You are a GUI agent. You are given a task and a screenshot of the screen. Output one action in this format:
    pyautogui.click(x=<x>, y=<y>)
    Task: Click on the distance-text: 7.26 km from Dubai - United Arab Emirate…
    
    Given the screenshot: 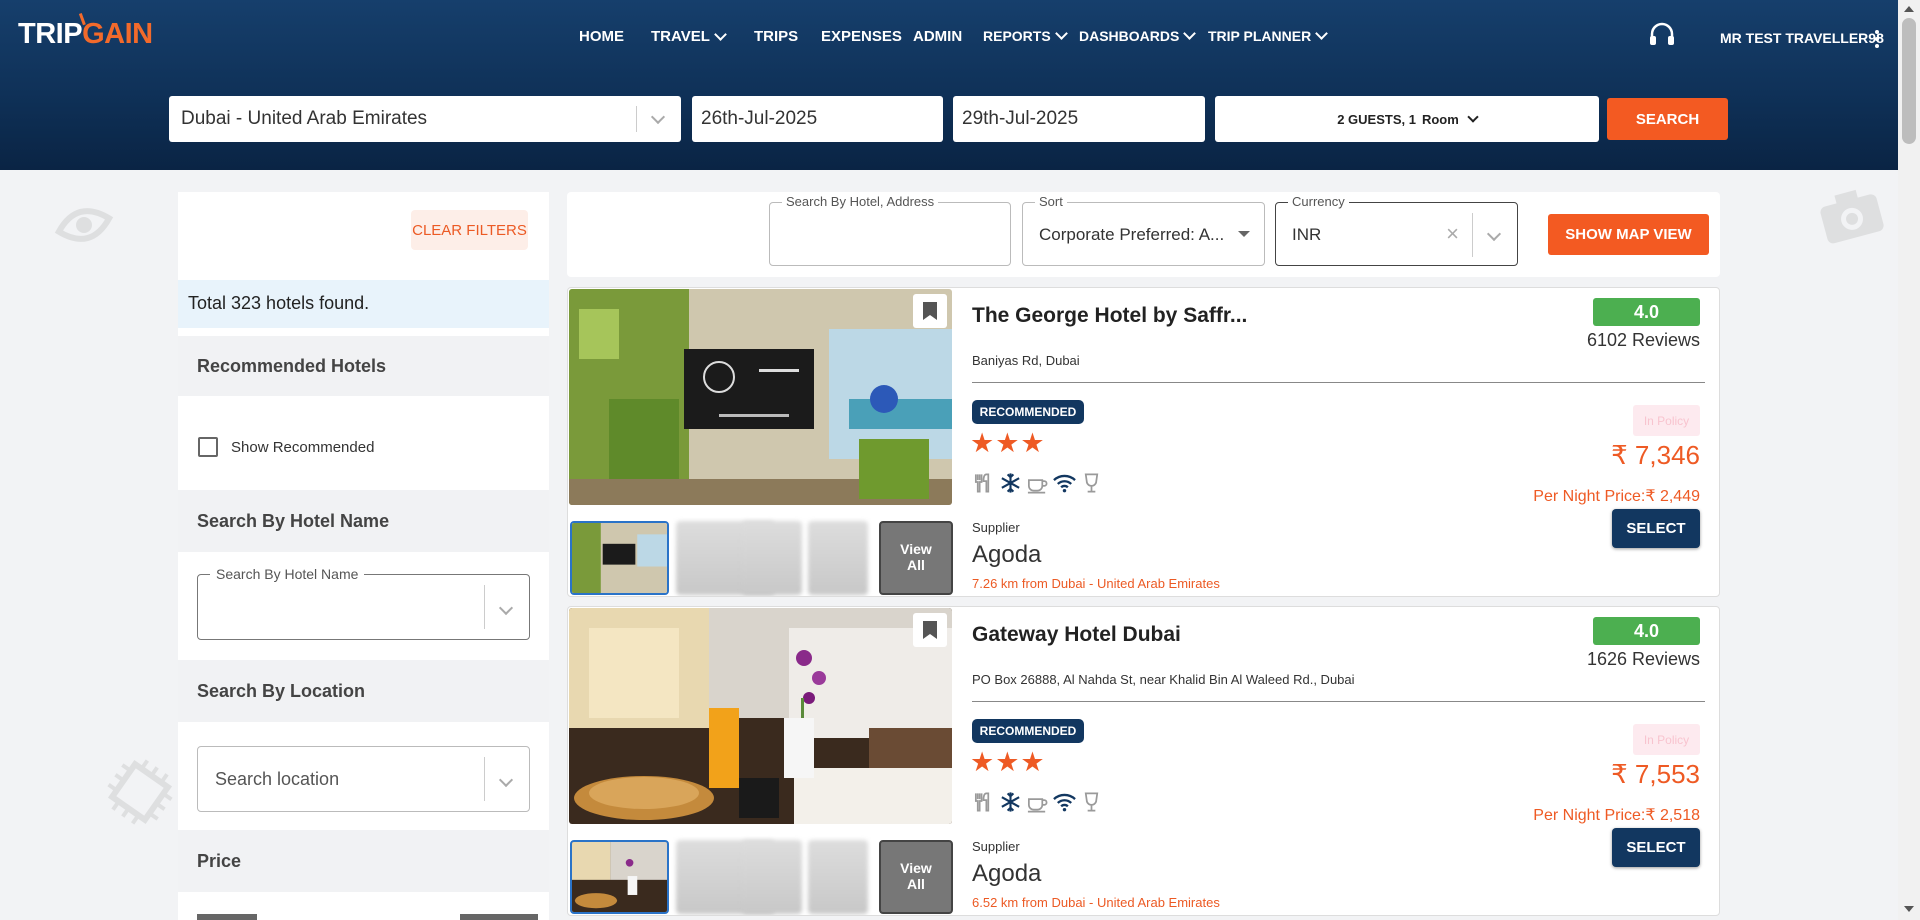 What is the action you would take?
    pyautogui.click(x=1096, y=583)
    